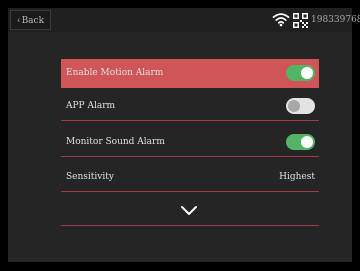  What do you see at coordinates (300, 73) in the screenshot?
I see `motion-alarm-toggle` at bounding box center [300, 73].